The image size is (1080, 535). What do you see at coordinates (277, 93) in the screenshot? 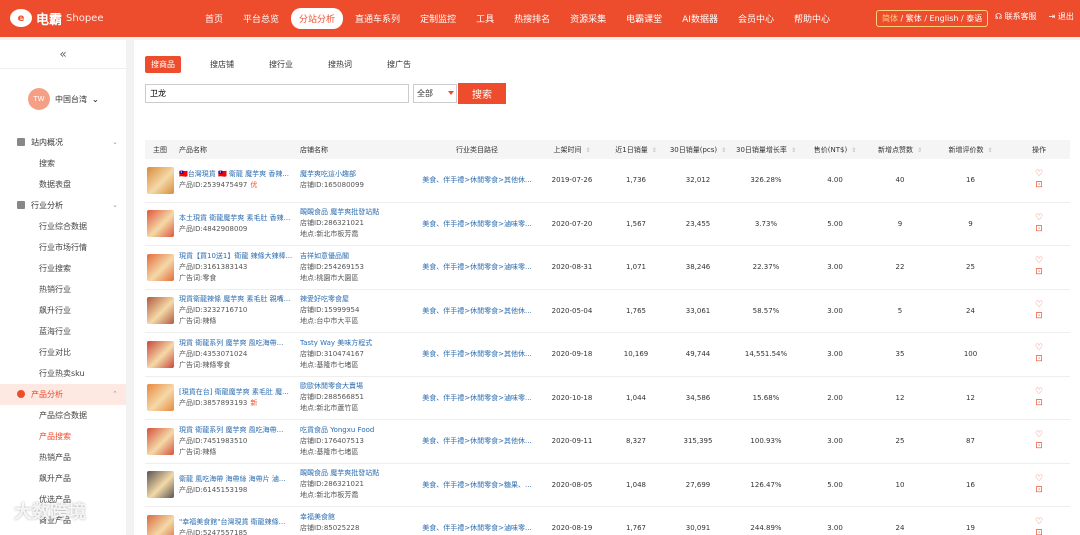
I see `search-input` at bounding box center [277, 93].